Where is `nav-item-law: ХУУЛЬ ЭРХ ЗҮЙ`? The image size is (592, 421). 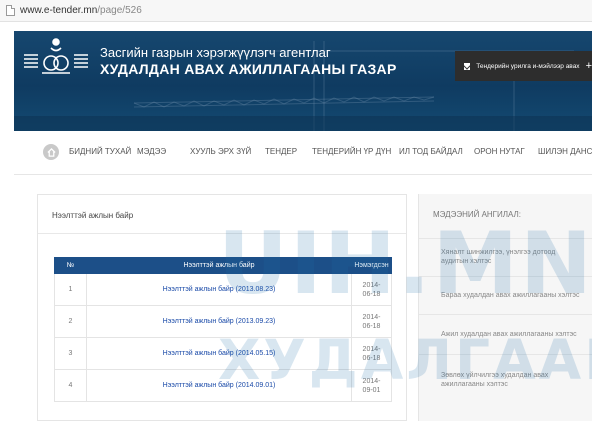 nav-item-law: ХУУЛЬ ЭРХ ЗҮЙ is located at coordinates (220, 151).